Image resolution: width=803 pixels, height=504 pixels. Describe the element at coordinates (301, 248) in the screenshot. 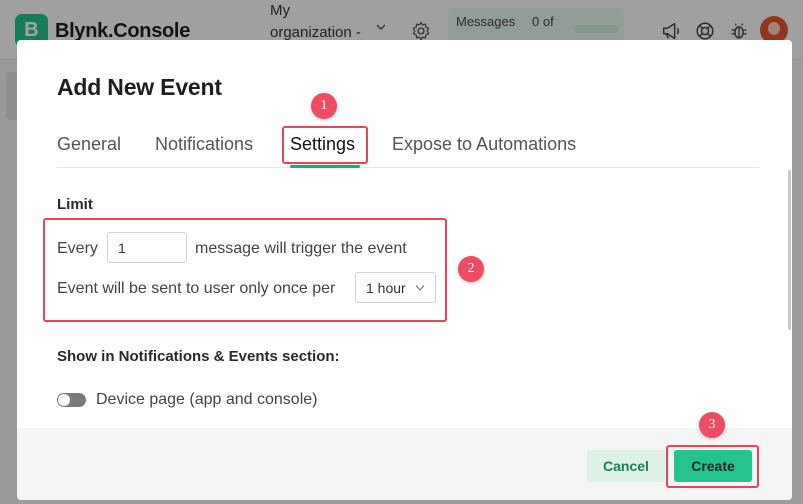

I see `trigger-text: message will trigger the event` at that location.